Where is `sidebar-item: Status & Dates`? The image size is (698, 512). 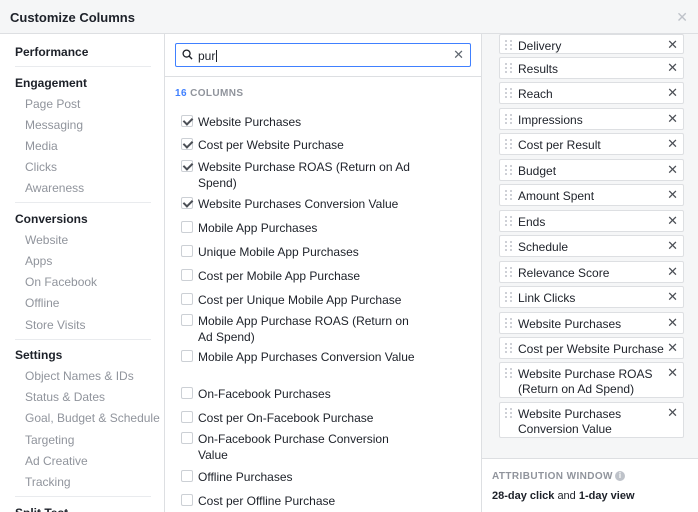
sidebar-item: Status & Dates is located at coordinates (65, 397).